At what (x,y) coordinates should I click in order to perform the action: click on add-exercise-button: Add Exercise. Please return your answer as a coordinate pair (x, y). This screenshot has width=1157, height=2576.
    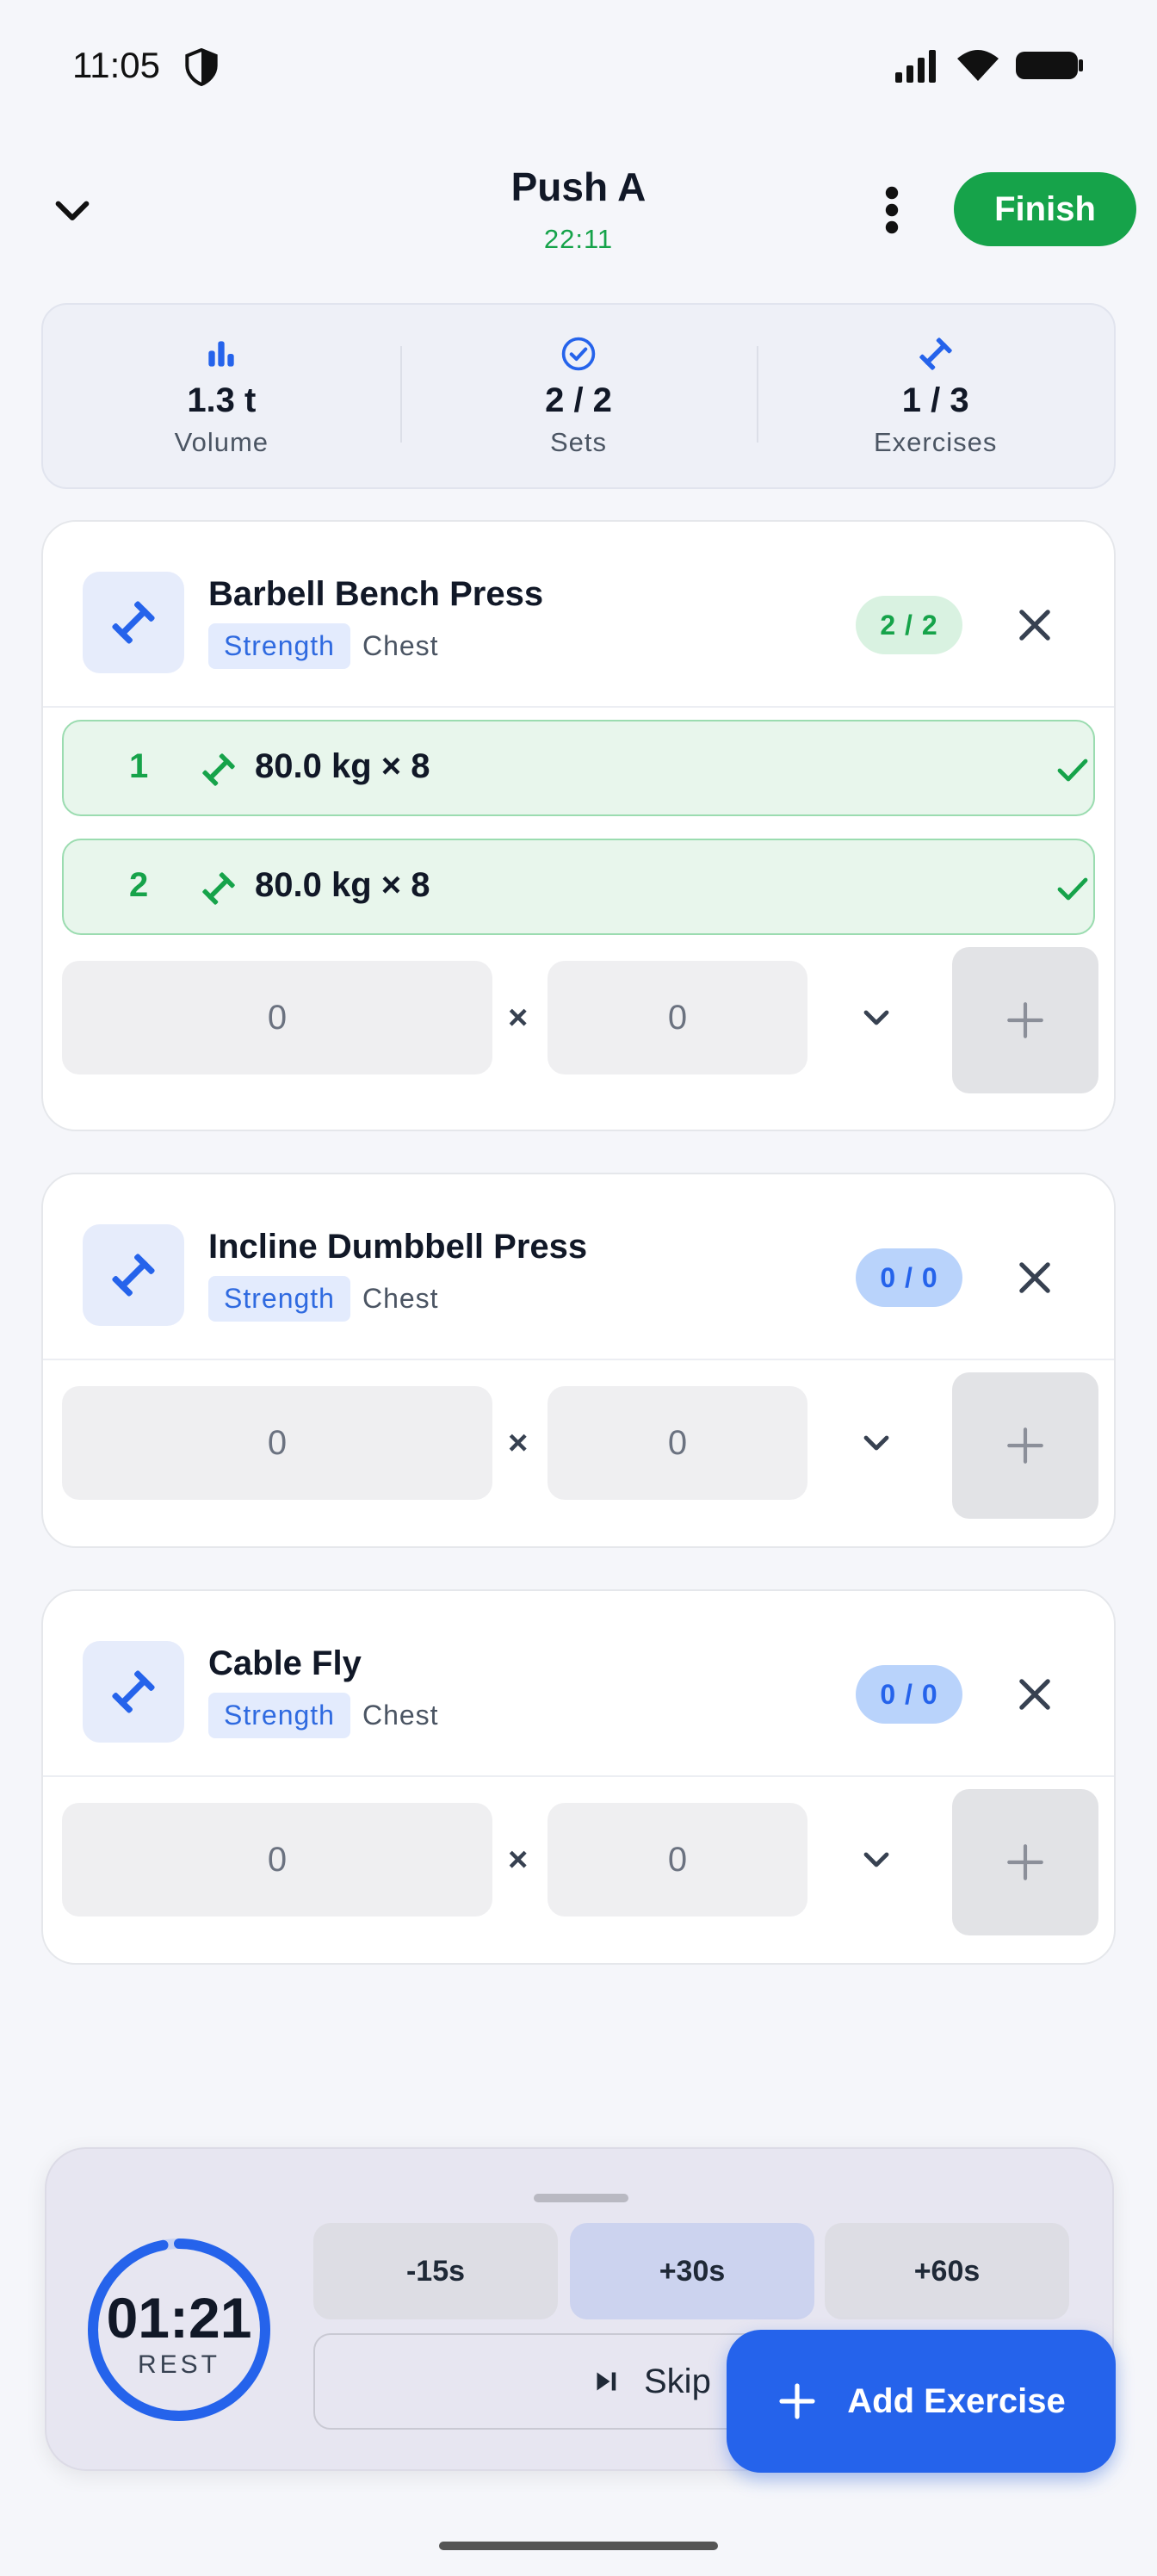
    Looking at the image, I should click on (921, 2401).